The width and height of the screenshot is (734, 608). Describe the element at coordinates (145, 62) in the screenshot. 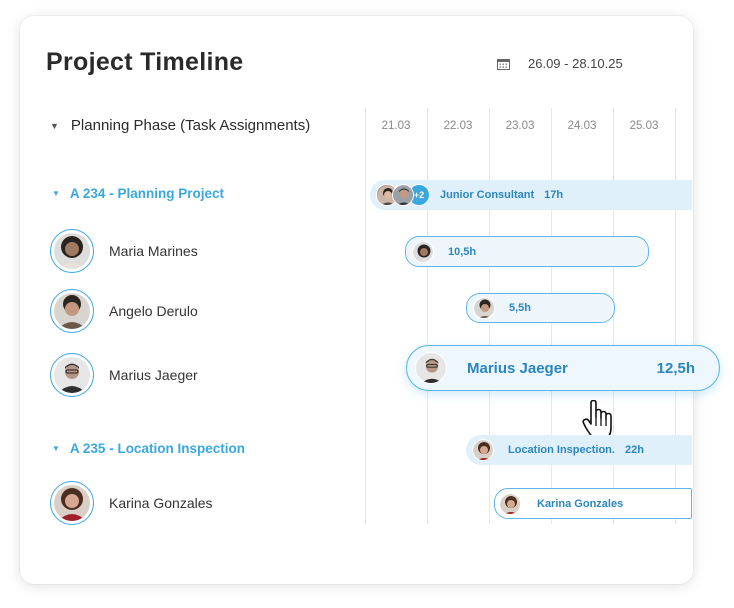

I see `page-title: Project Timeline` at that location.